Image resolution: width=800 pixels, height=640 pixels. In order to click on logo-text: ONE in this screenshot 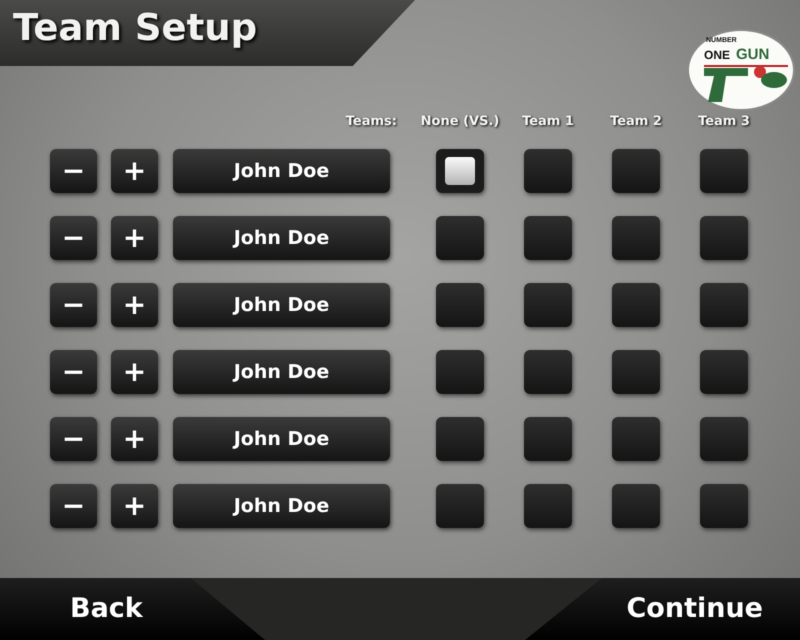, I will do `click(717, 55)`.